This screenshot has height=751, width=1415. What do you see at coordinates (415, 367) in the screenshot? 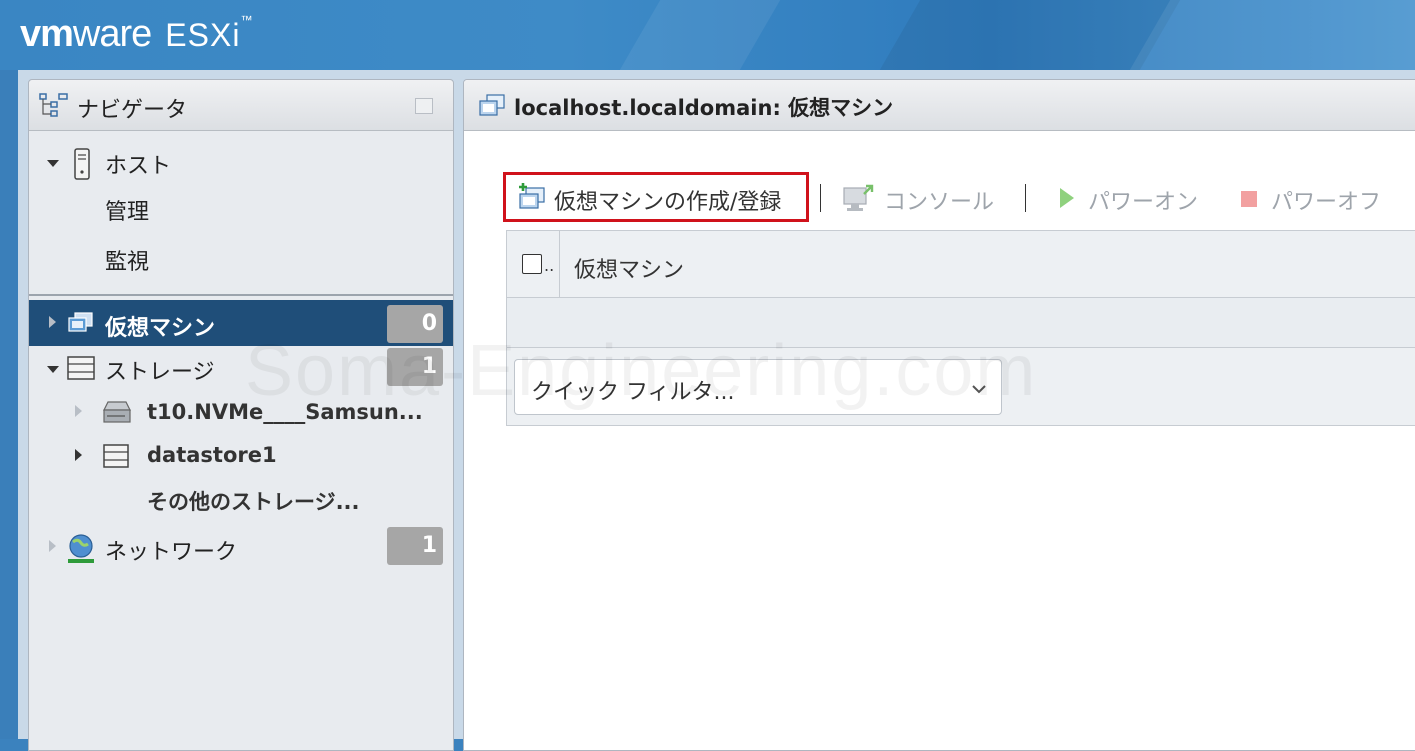
I see `storage-count-badge: 1` at bounding box center [415, 367].